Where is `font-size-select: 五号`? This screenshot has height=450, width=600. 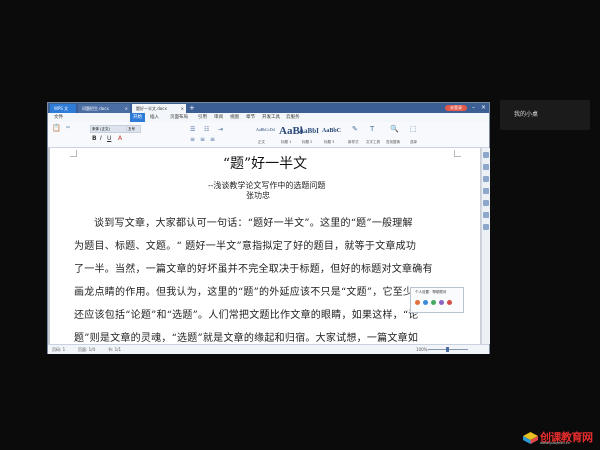
font-size-select: 五号 is located at coordinates (133, 129).